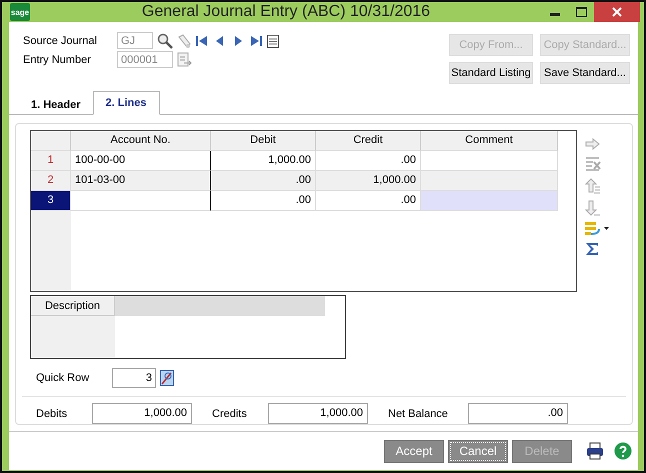  Describe the element at coordinates (597, 229) in the screenshot. I see `list-arrow-icon` at that location.